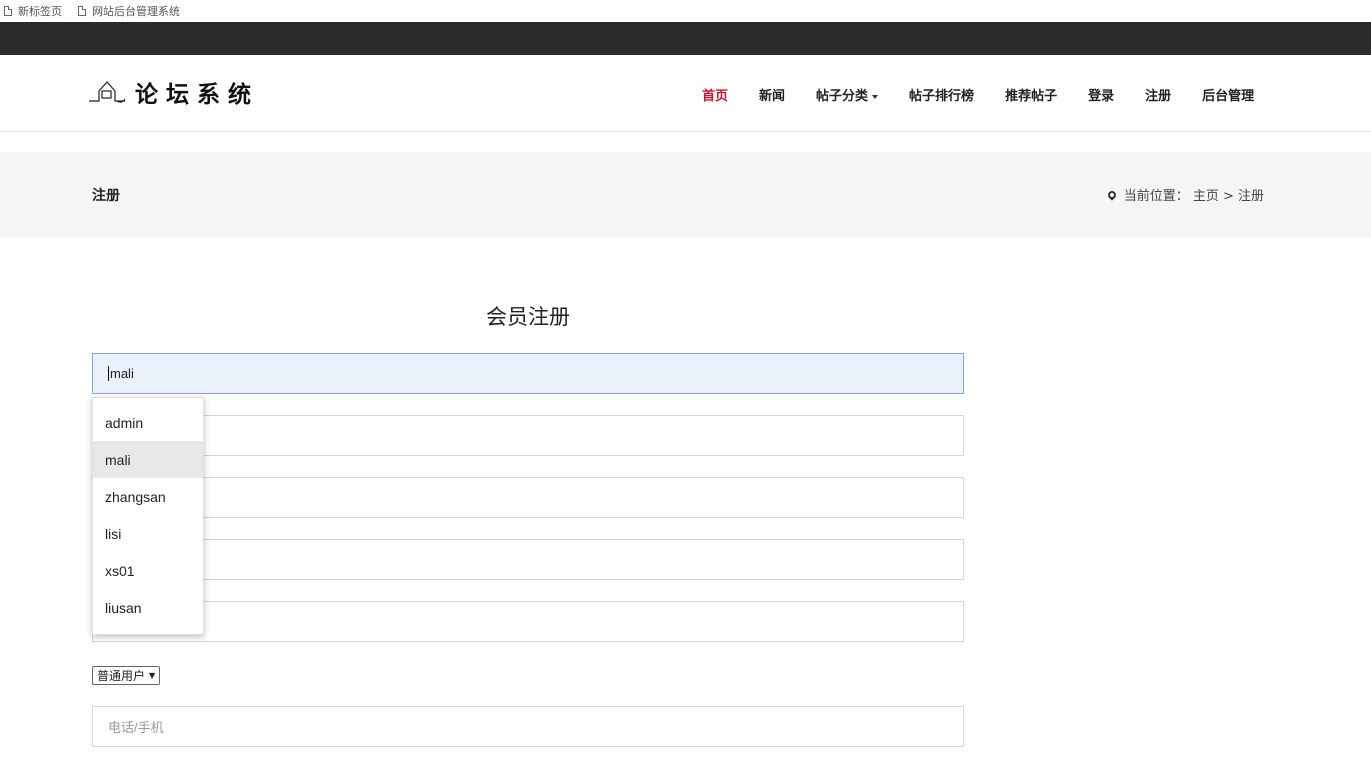 The width and height of the screenshot is (1371, 760). What do you see at coordinates (685, 11) in the screenshot?
I see `bookmarks-bar: 新标签页 网站后台管理系统` at bounding box center [685, 11].